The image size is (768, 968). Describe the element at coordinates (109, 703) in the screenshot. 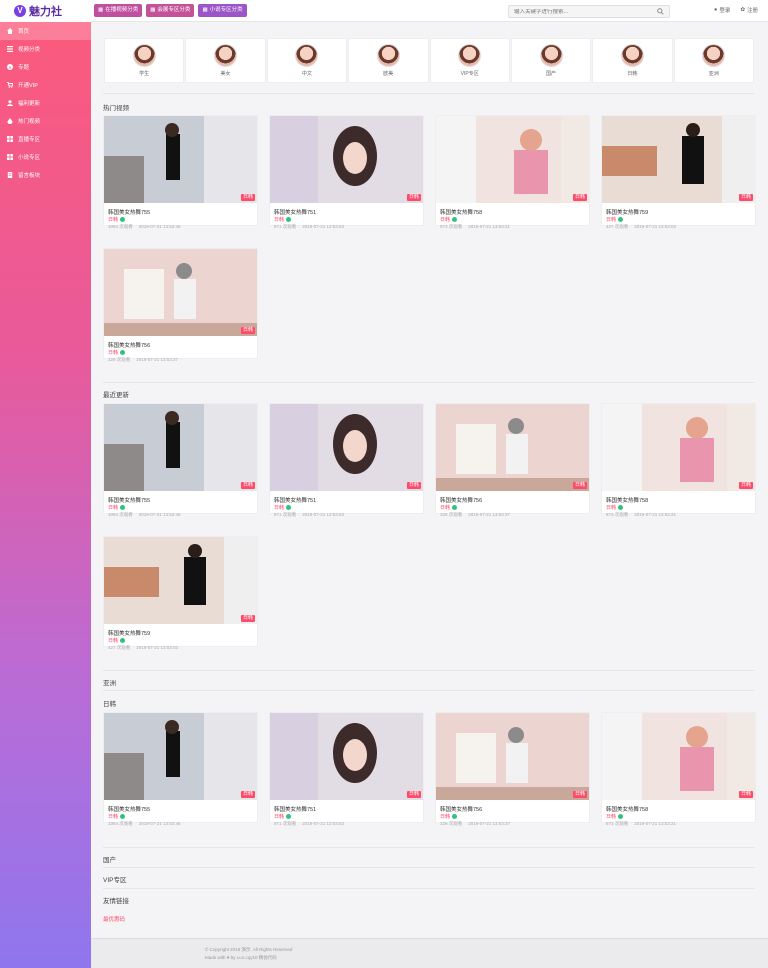

I see `section-title-japan-korea: 日韩` at that location.